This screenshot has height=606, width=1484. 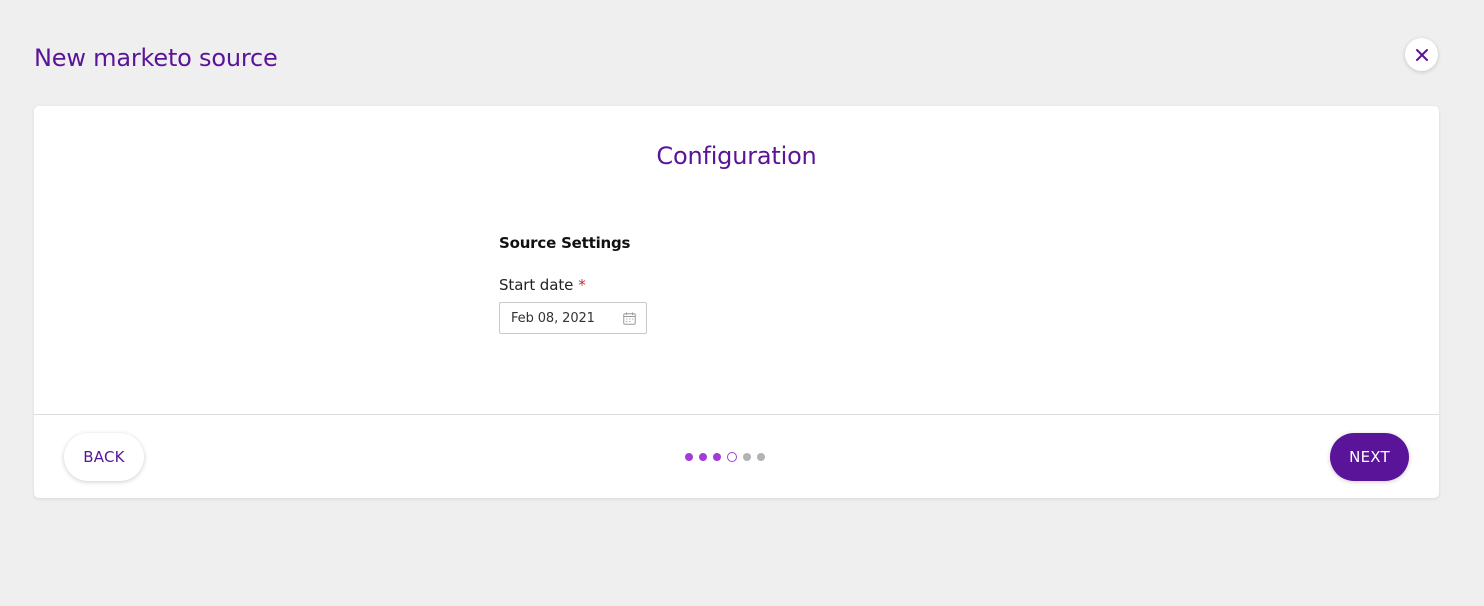 What do you see at coordinates (582, 285) in the screenshot?
I see `required-marker: *` at bounding box center [582, 285].